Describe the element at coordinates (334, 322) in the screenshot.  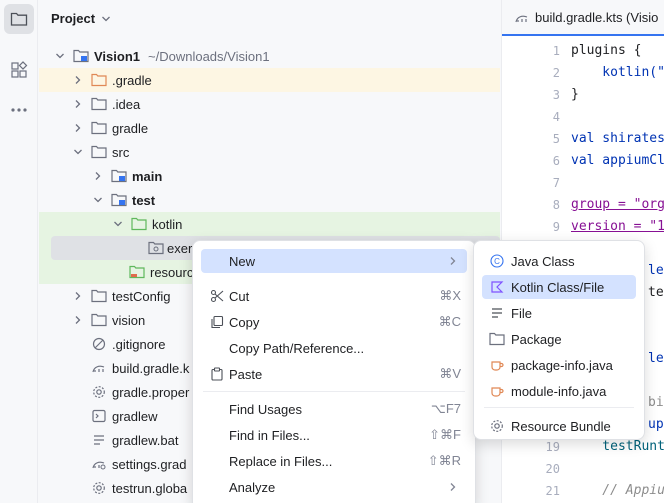
I see `menu-item-copy: Copy ⌘C` at that location.